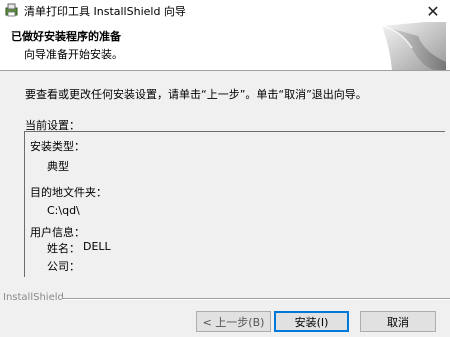 The image size is (450, 337). I want to click on back-button: < 上一步(B), so click(233, 321).